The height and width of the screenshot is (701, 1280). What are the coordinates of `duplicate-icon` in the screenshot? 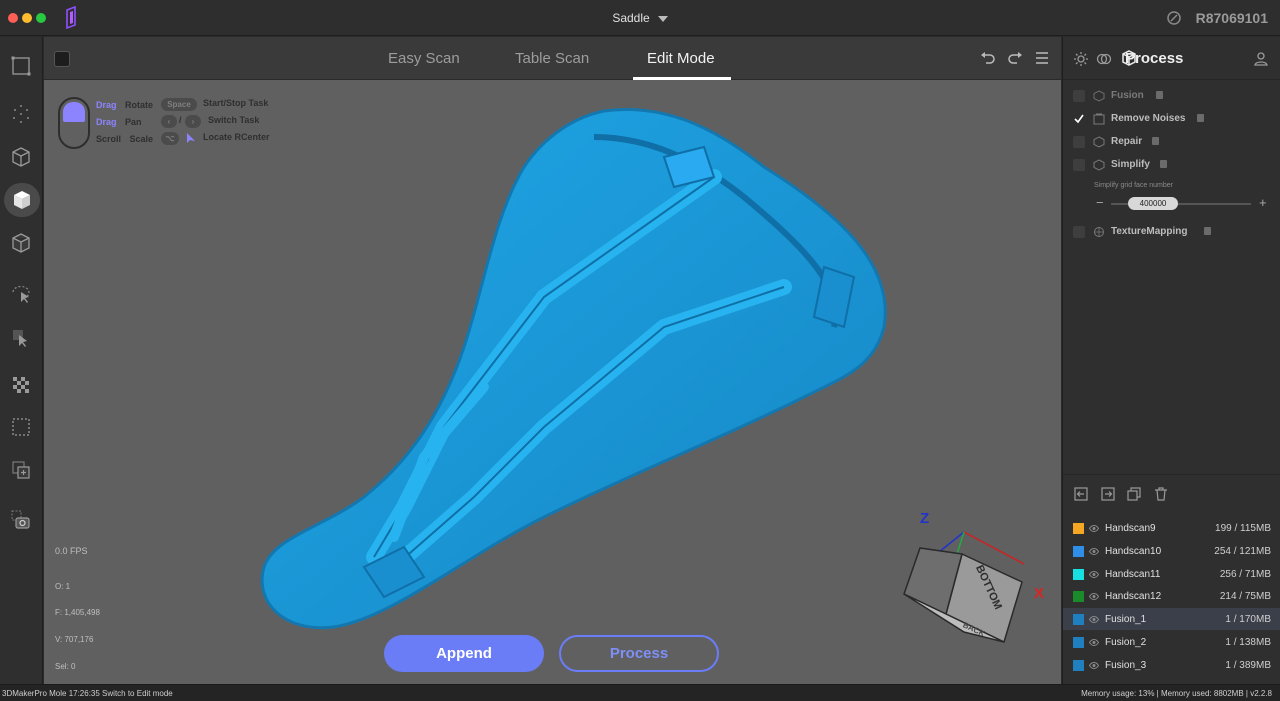 It's located at (1134, 494).